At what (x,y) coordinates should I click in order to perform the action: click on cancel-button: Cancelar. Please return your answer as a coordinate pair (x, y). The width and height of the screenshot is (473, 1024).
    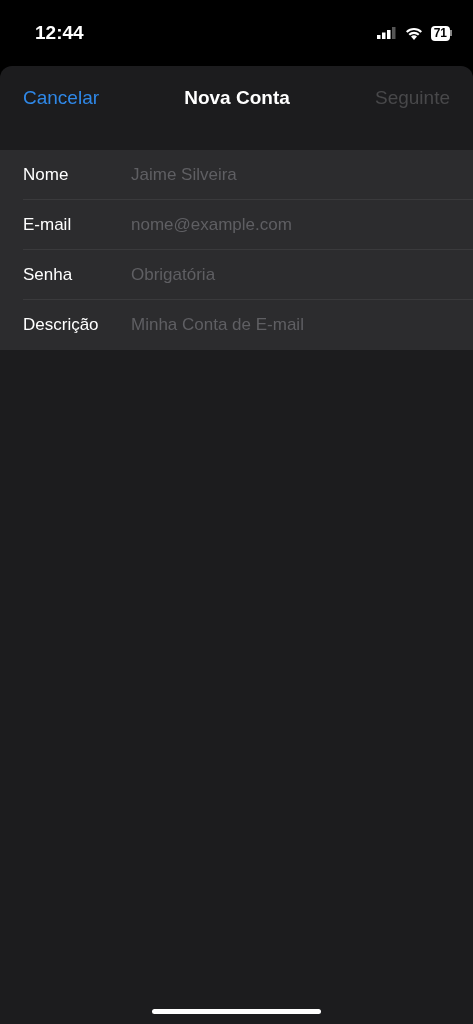
    Looking at the image, I should click on (61, 98).